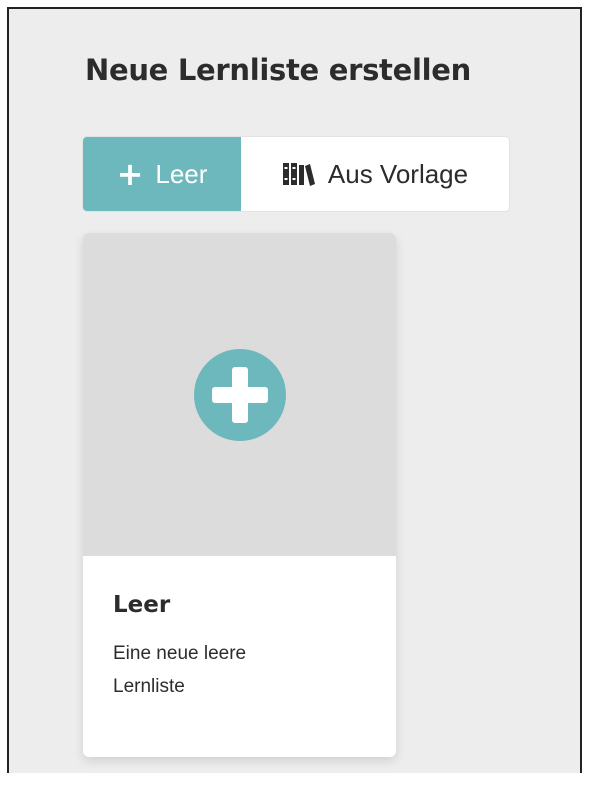 The width and height of the screenshot is (589, 803). I want to click on blank-button: + Leer, so click(162, 174).